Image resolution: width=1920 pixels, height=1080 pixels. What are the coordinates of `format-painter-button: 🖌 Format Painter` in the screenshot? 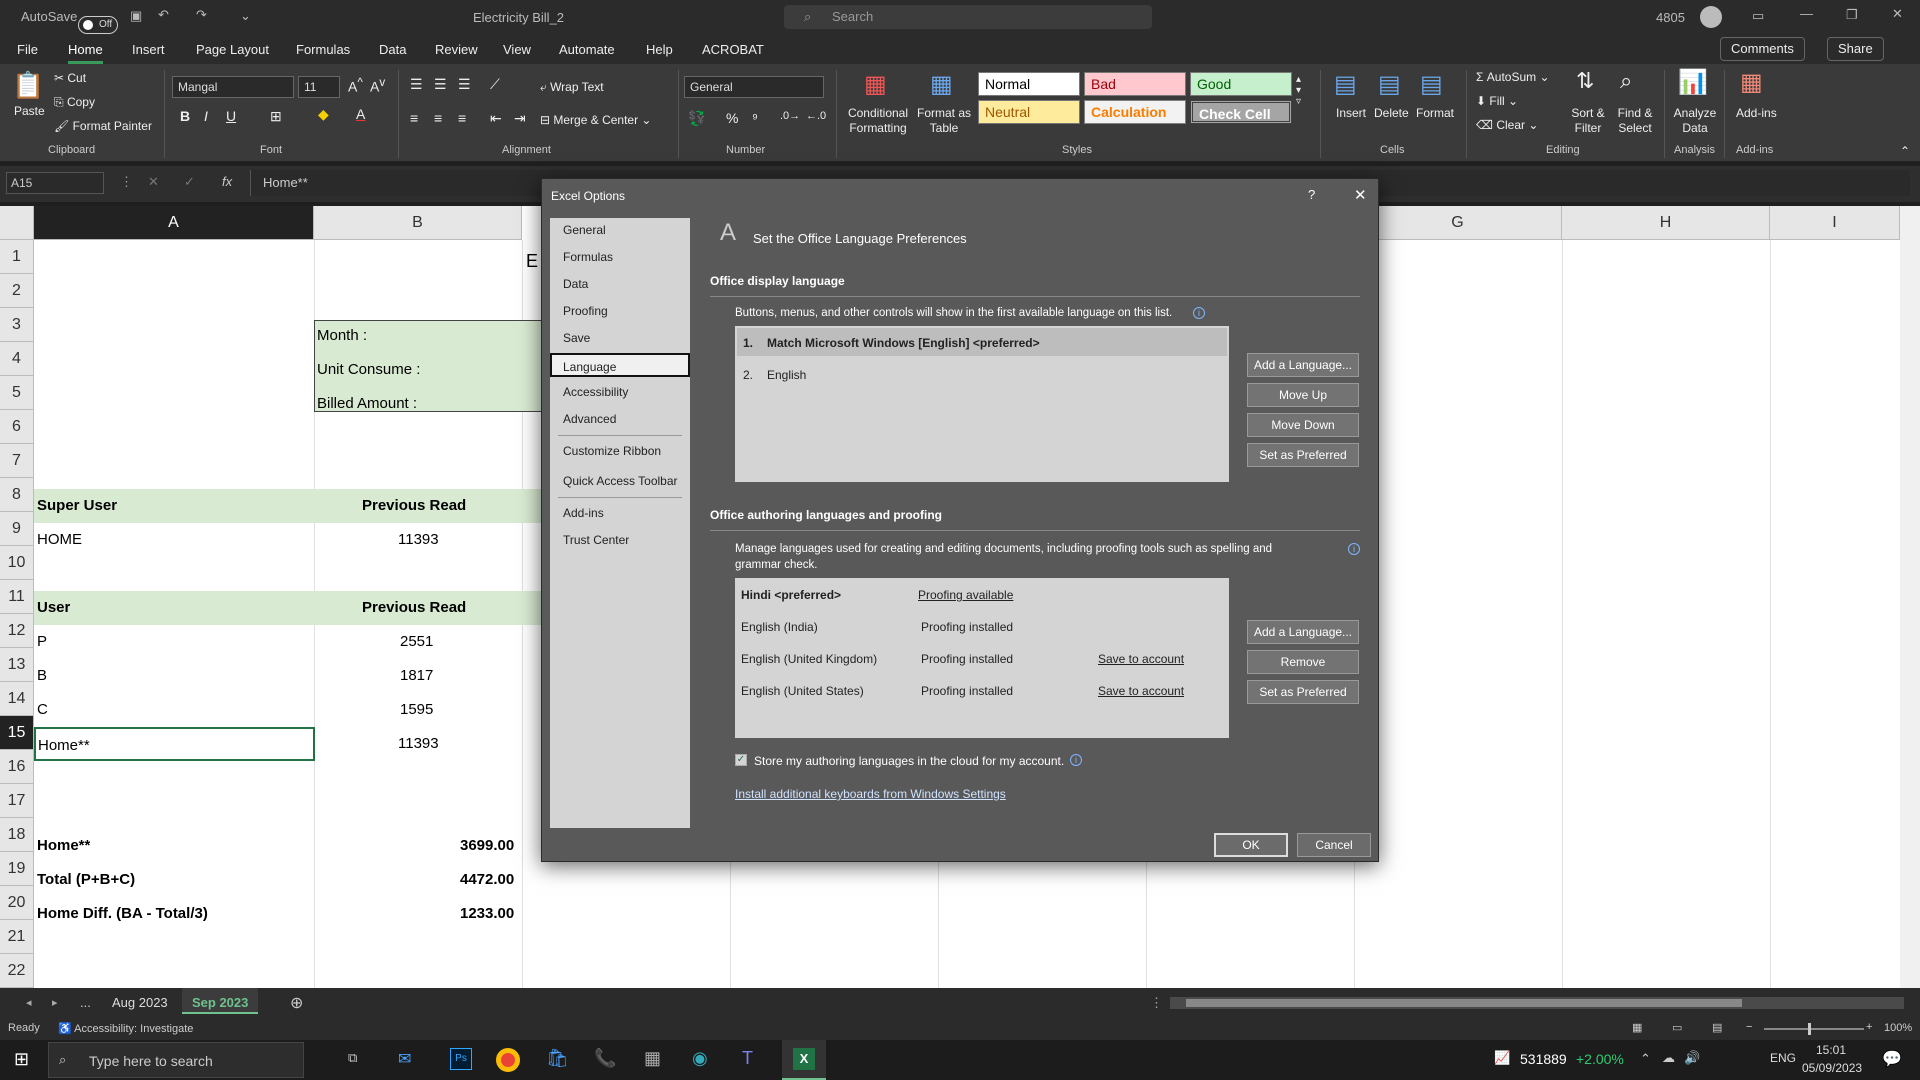 It's located at (103, 126).